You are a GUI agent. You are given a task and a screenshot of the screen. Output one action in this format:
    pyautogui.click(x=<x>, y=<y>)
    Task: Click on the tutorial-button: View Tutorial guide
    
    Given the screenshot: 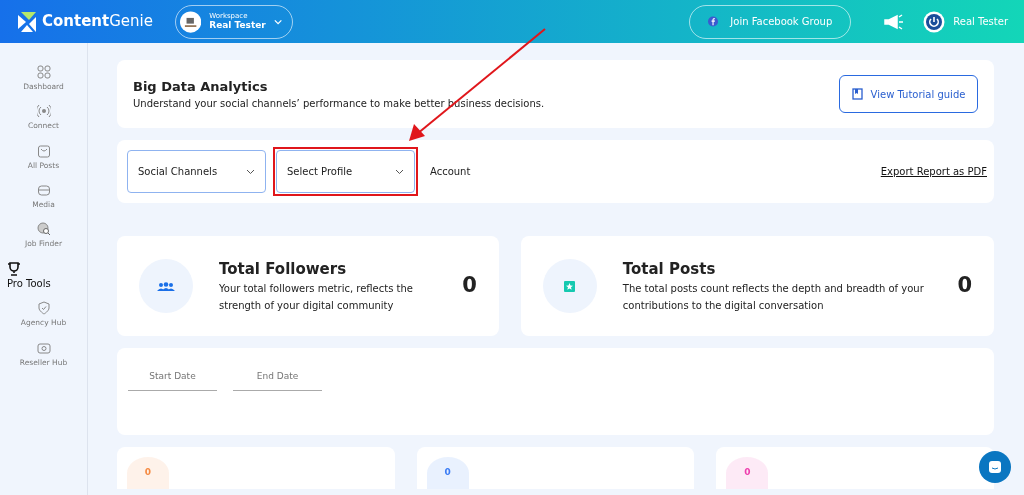 What is the action you would take?
    pyautogui.click(x=908, y=94)
    